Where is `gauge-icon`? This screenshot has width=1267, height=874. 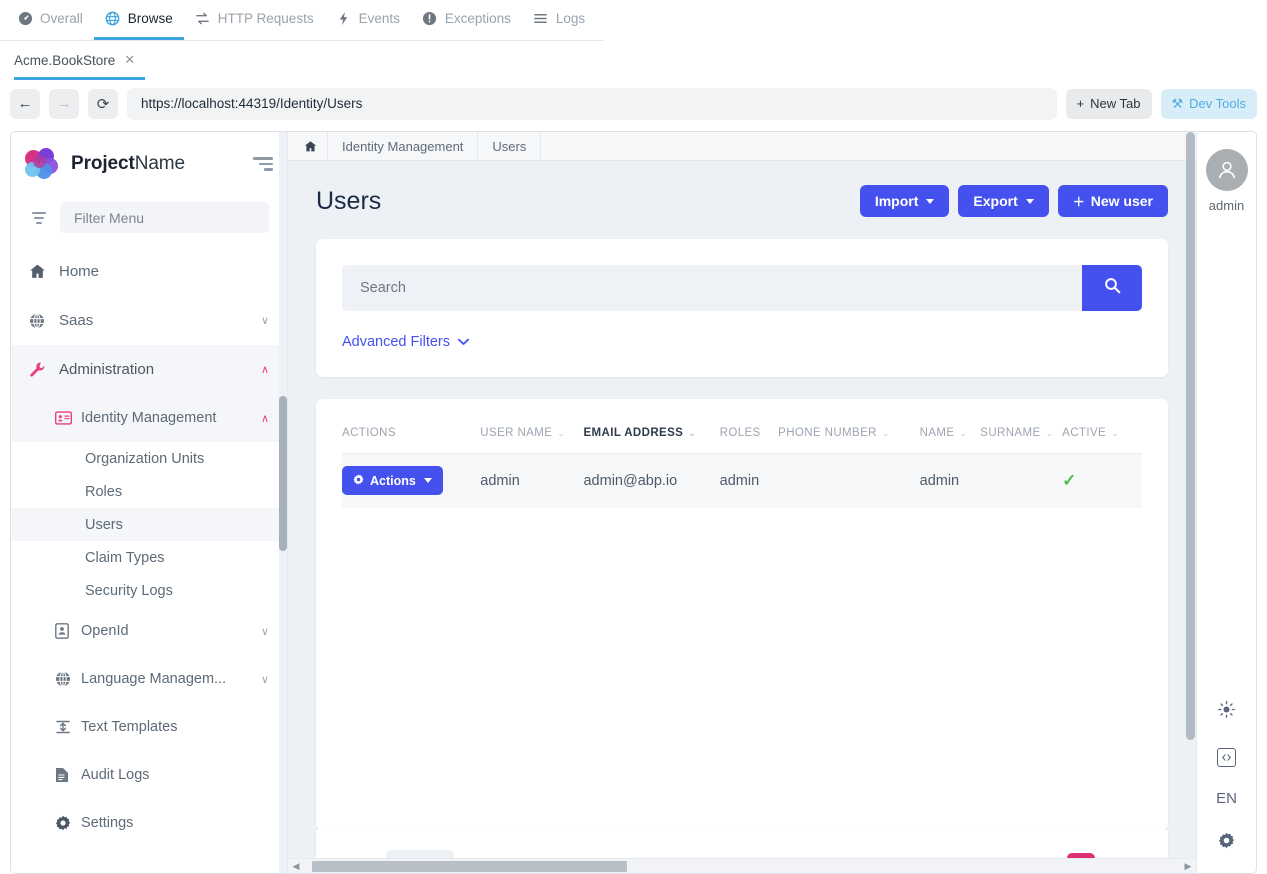
gauge-icon is located at coordinates (25, 19).